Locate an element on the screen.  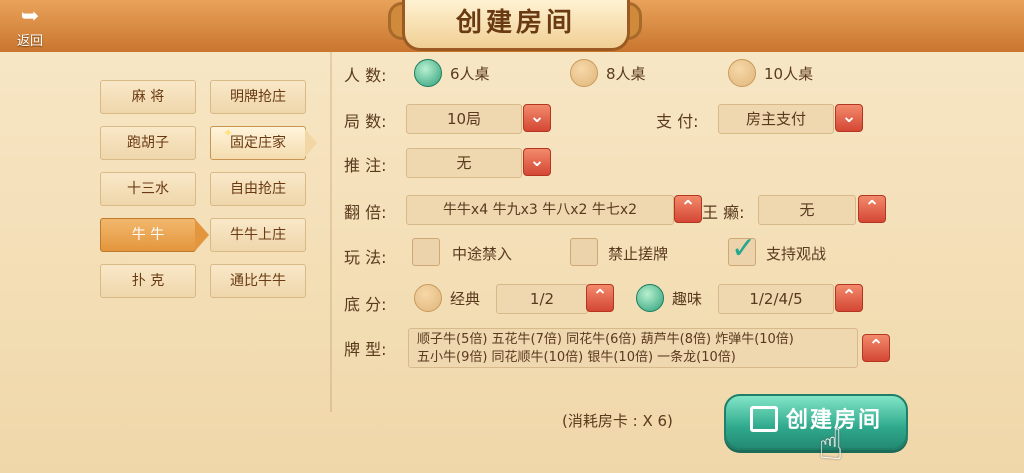
game-category-list: 麻 将 跑胡子 十三水 牛 牛 扑 克 is located at coordinates (149, 185).